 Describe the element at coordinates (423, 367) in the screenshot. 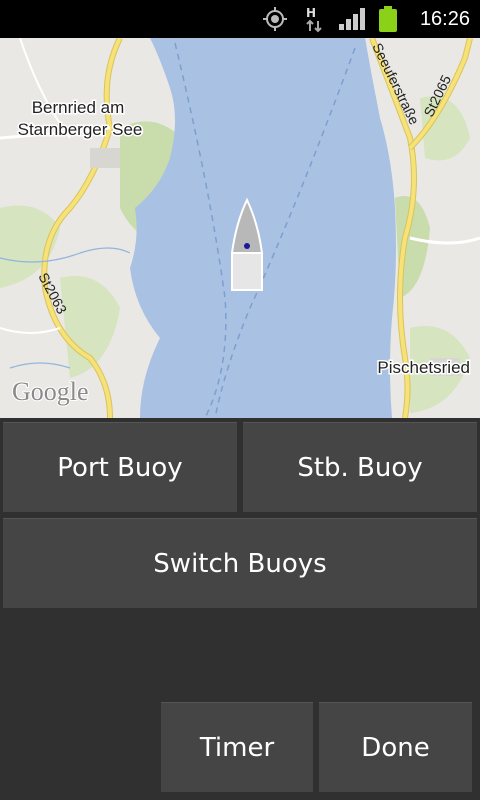

I see `map-label-town: Pischetsried` at that location.